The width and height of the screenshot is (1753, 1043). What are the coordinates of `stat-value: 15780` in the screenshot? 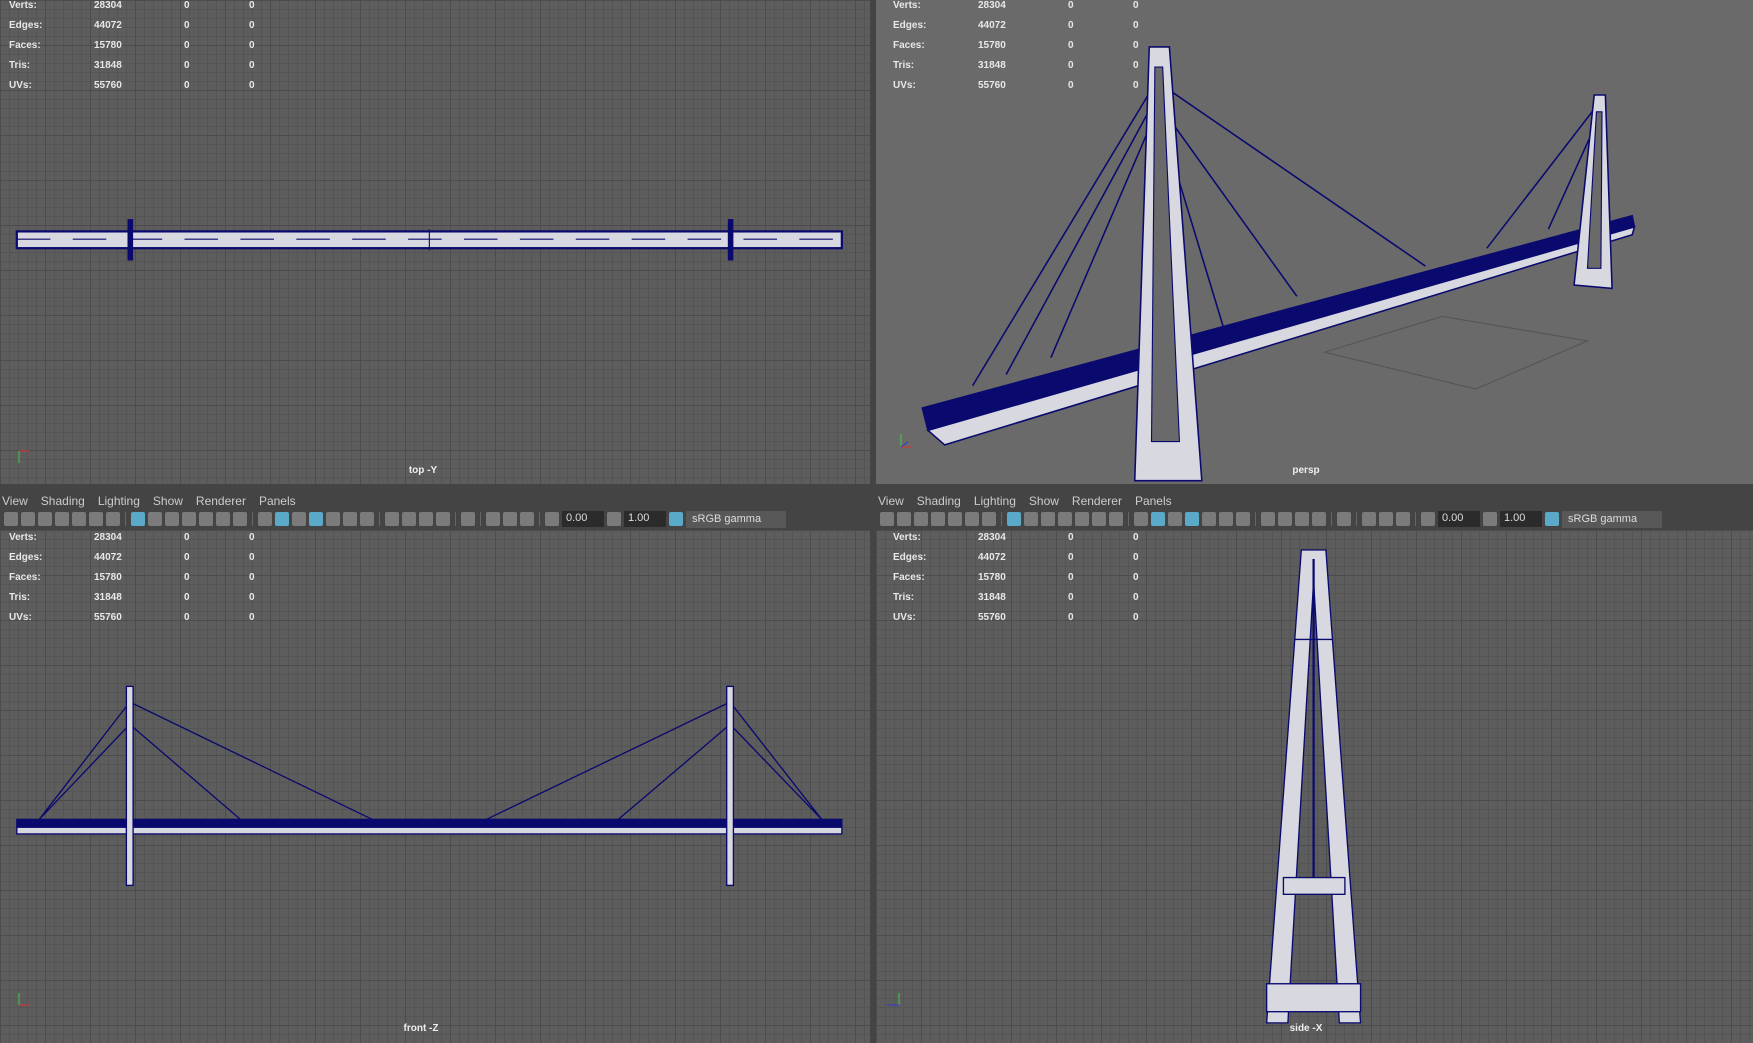 It's located at (992, 45).